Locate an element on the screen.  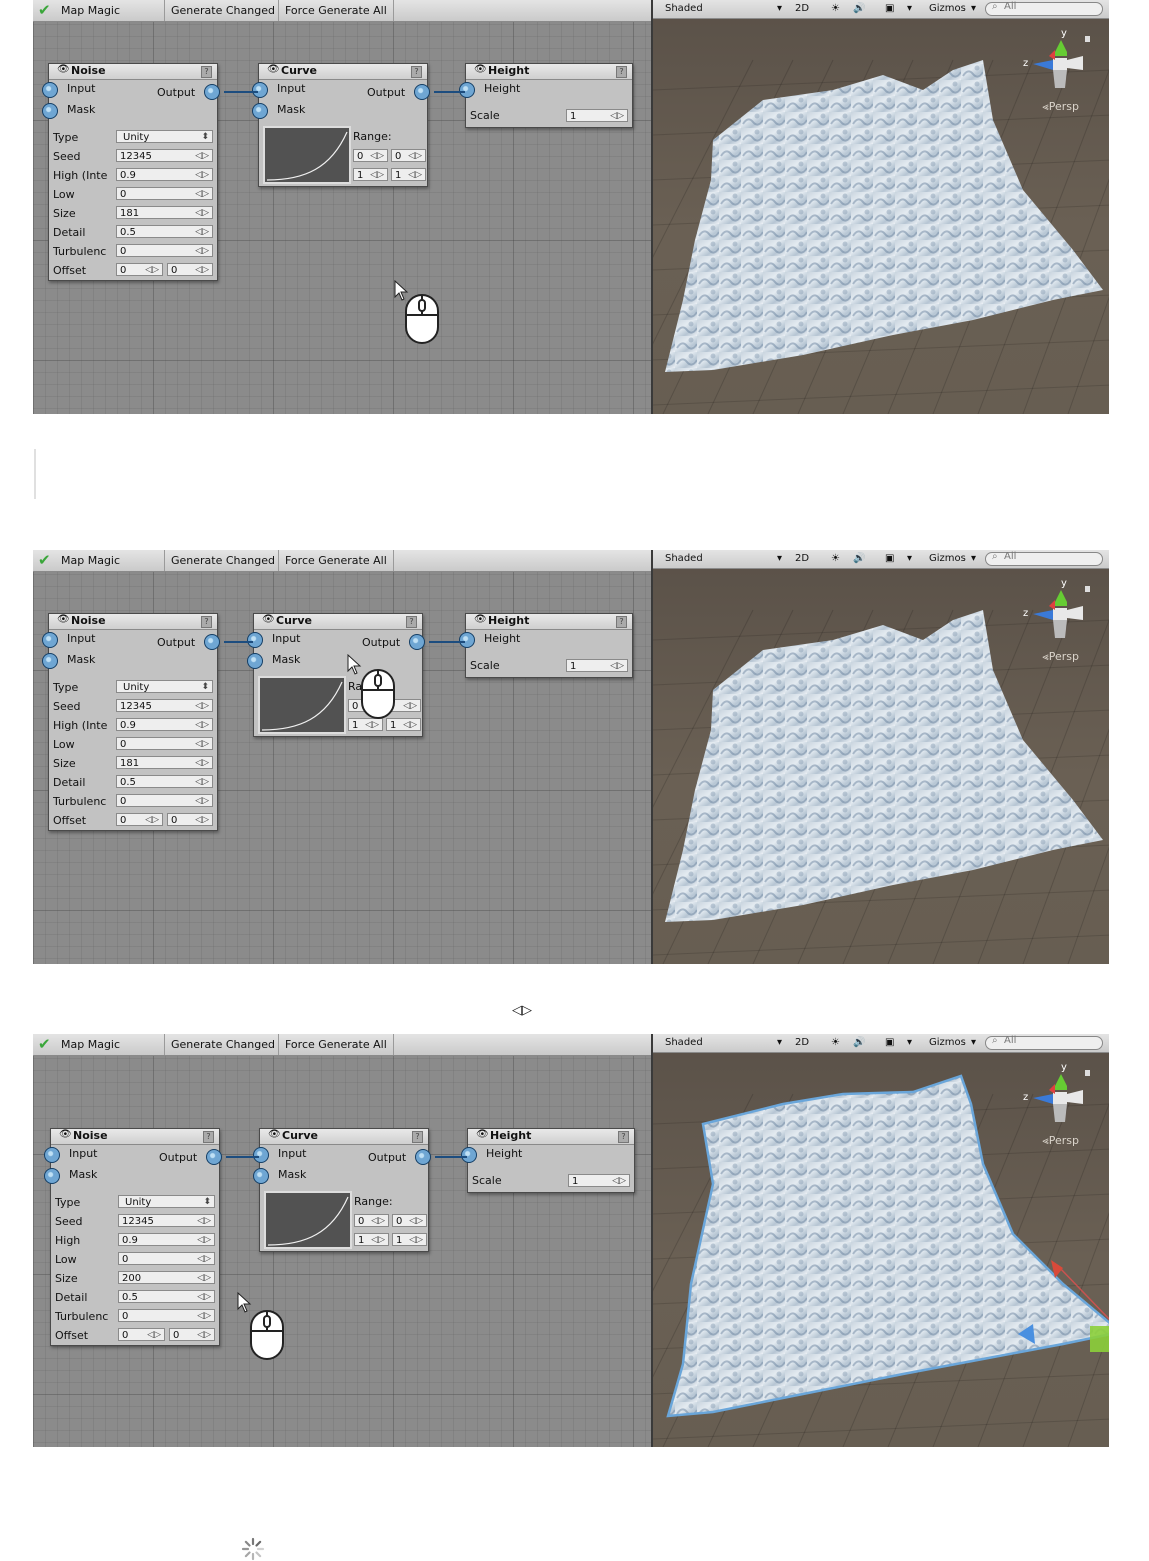
offset-y-field: 0 ◁▷ is located at coordinates (190, 819).